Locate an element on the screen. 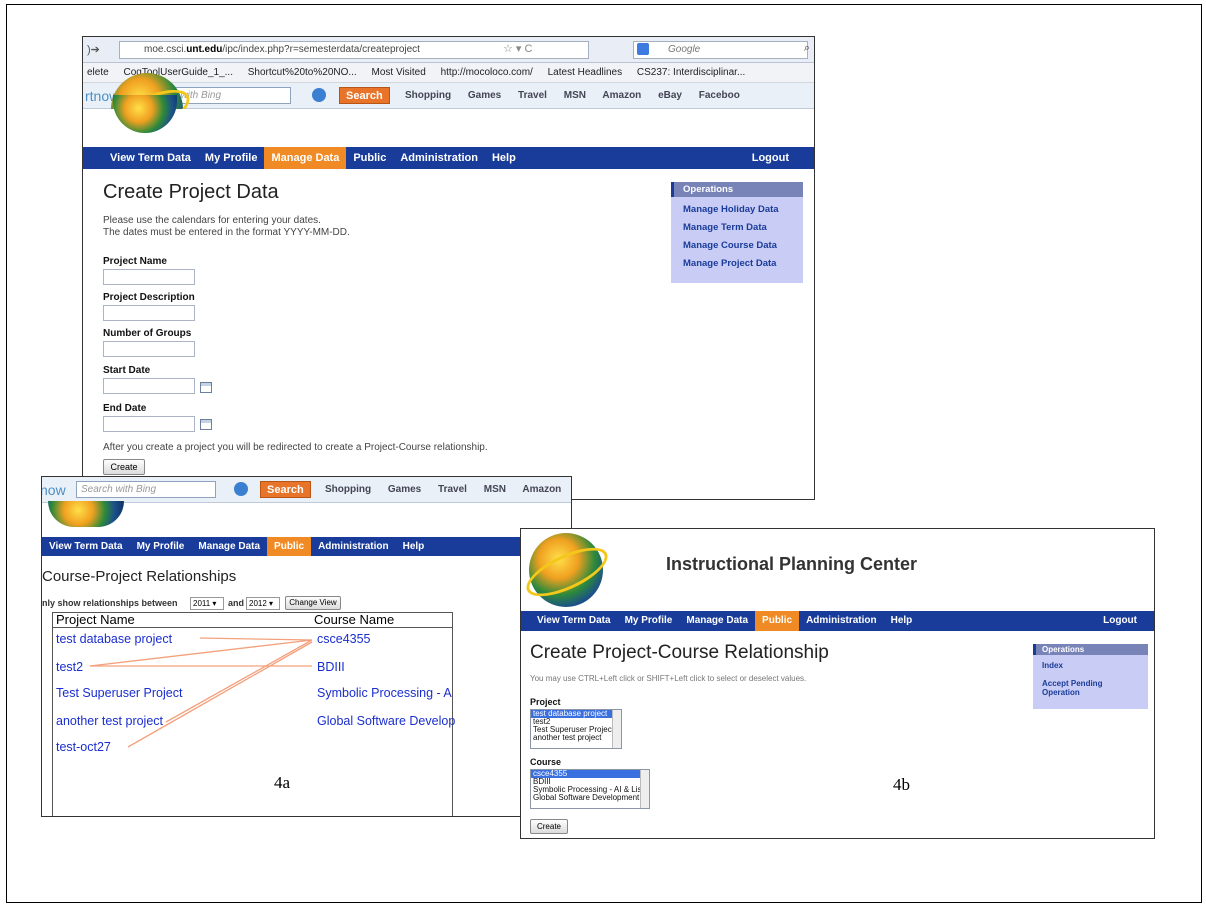 This screenshot has width=1206, height=905. course-label: Course is located at coordinates (546, 762).